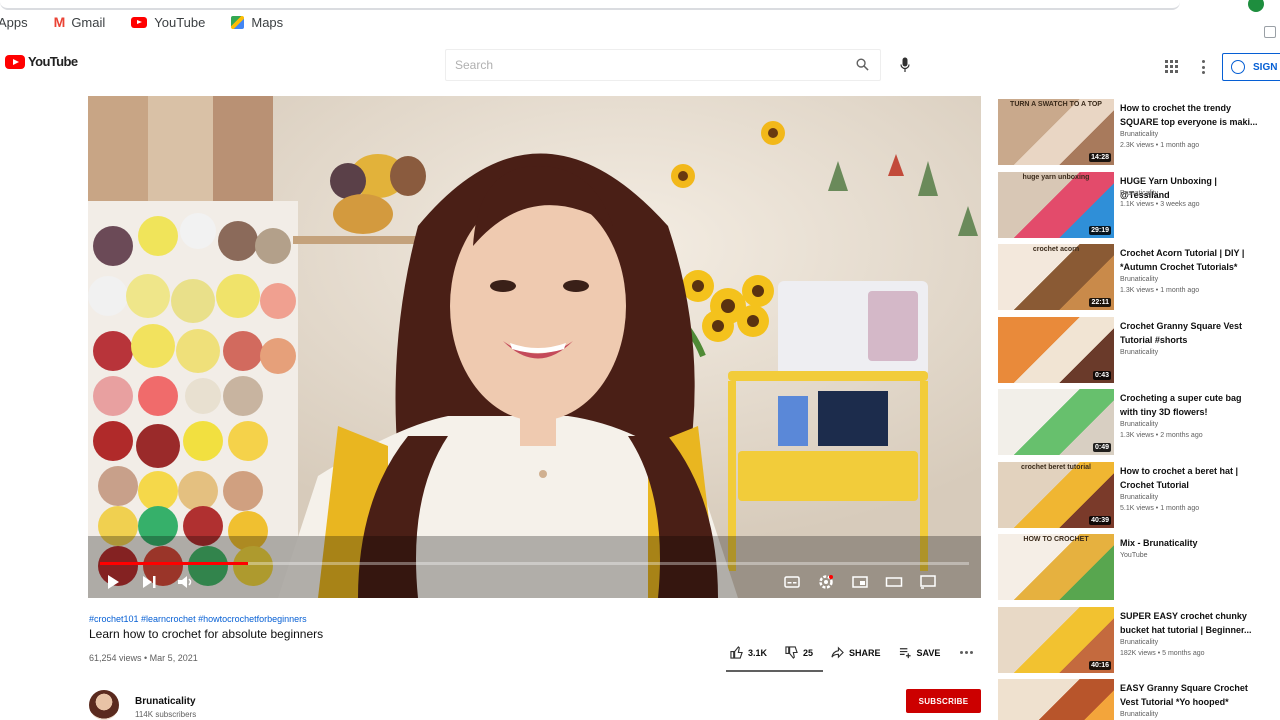  I want to click on bookmark-apps: Apps, so click(14, 22).